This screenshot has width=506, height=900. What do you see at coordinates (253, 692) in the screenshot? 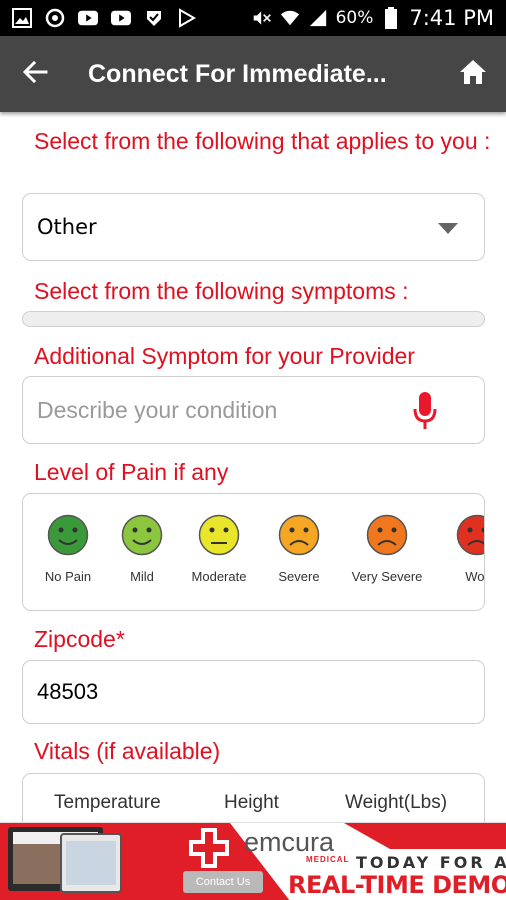
I see `zipcode-field: 48503` at bounding box center [253, 692].